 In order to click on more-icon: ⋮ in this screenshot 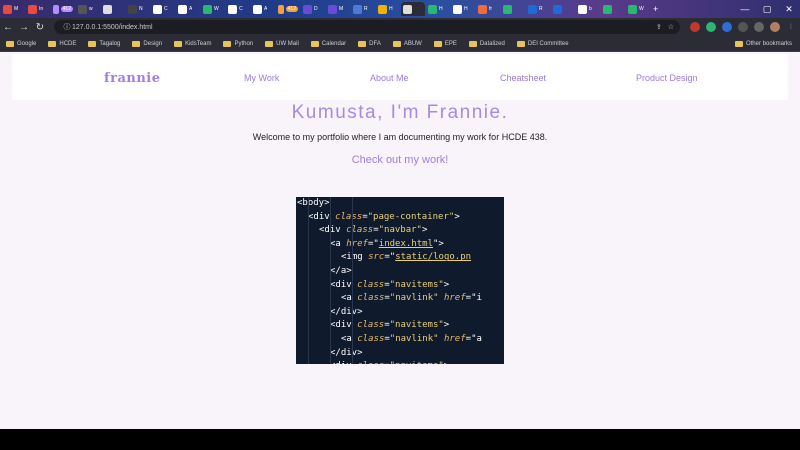, I will do `click(791, 27)`.